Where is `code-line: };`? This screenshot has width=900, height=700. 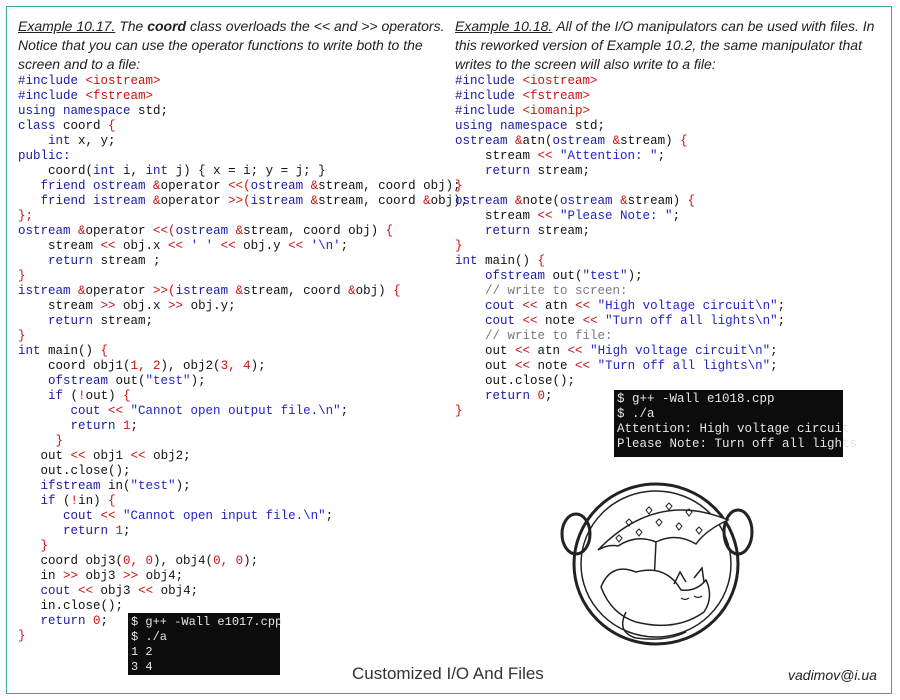 code-line: }; is located at coordinates (26, 216).